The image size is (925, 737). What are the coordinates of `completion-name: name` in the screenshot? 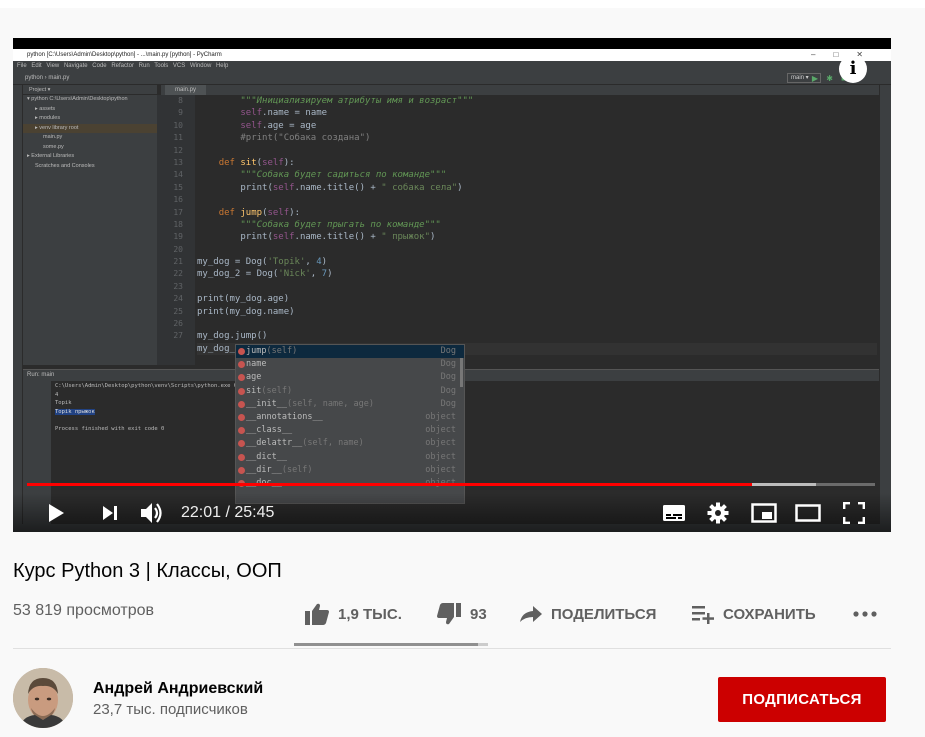 It's located at (256, 364).